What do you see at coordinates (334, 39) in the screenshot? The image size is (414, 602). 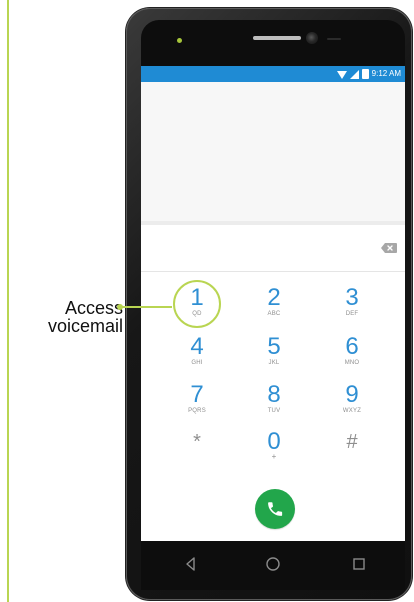 I see `sensor-bar` at bounding box center [334, 39].